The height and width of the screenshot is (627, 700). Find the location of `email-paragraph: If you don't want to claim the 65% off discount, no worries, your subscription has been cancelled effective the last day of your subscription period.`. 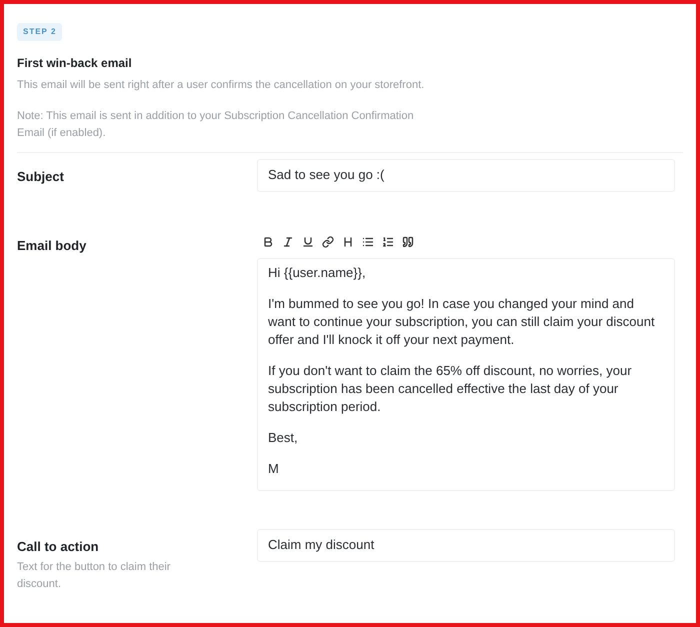

email-paragraph: If you don't want to claim the 65% off discount, no worries, your subscription has been cancelled effective the last day of your subscription period. is located at coordinates (450, 389).